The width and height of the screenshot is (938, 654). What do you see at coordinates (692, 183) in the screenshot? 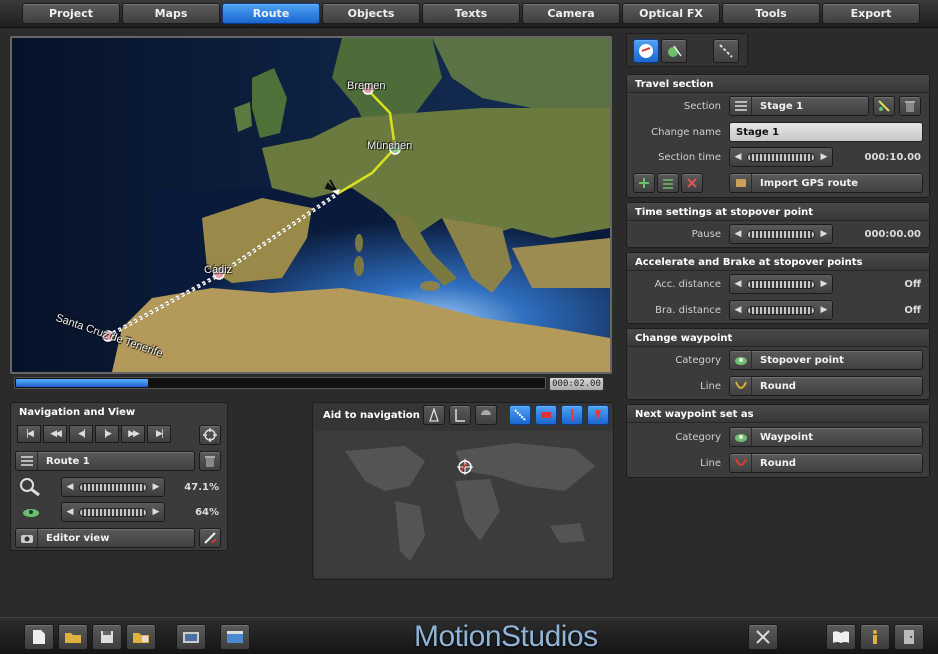
I see `remove-waypoint-icon` at bounding box center [692, 183].